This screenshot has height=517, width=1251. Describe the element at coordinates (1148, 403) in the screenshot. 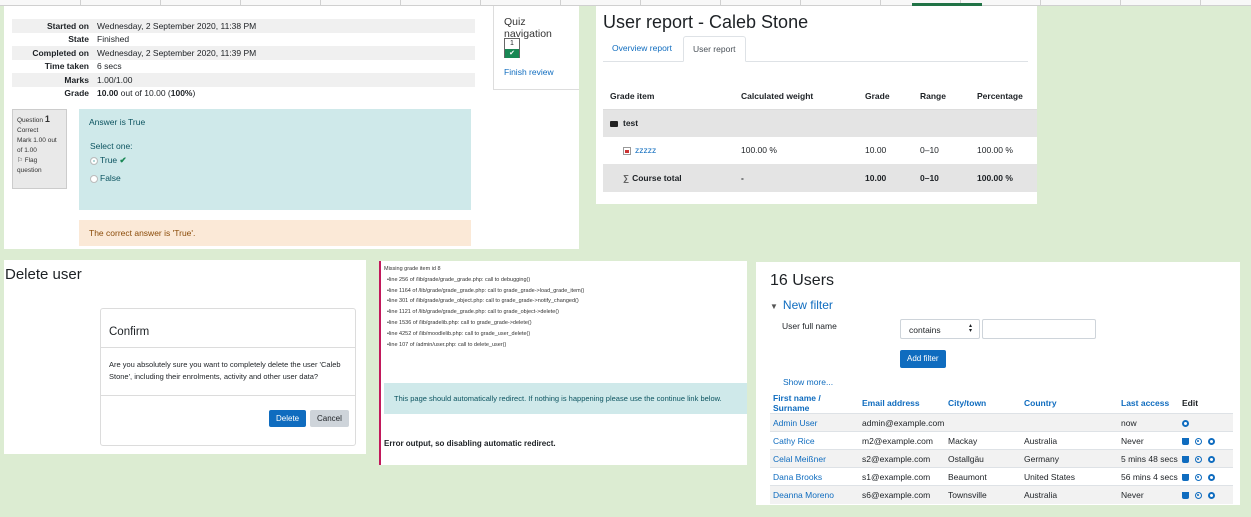

I see `sort-last-access-link: Last access` at that location.